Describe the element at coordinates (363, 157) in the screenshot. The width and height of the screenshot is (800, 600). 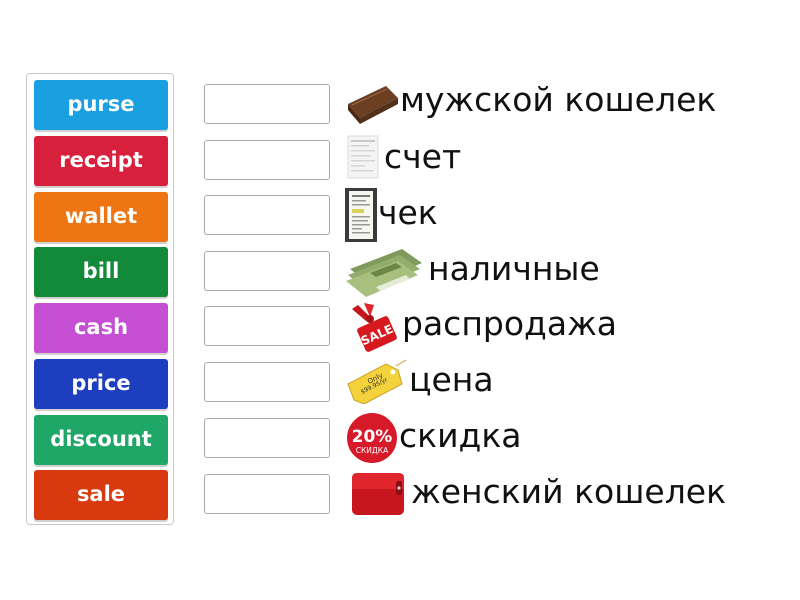
I see `bill-document-icon` at that location.